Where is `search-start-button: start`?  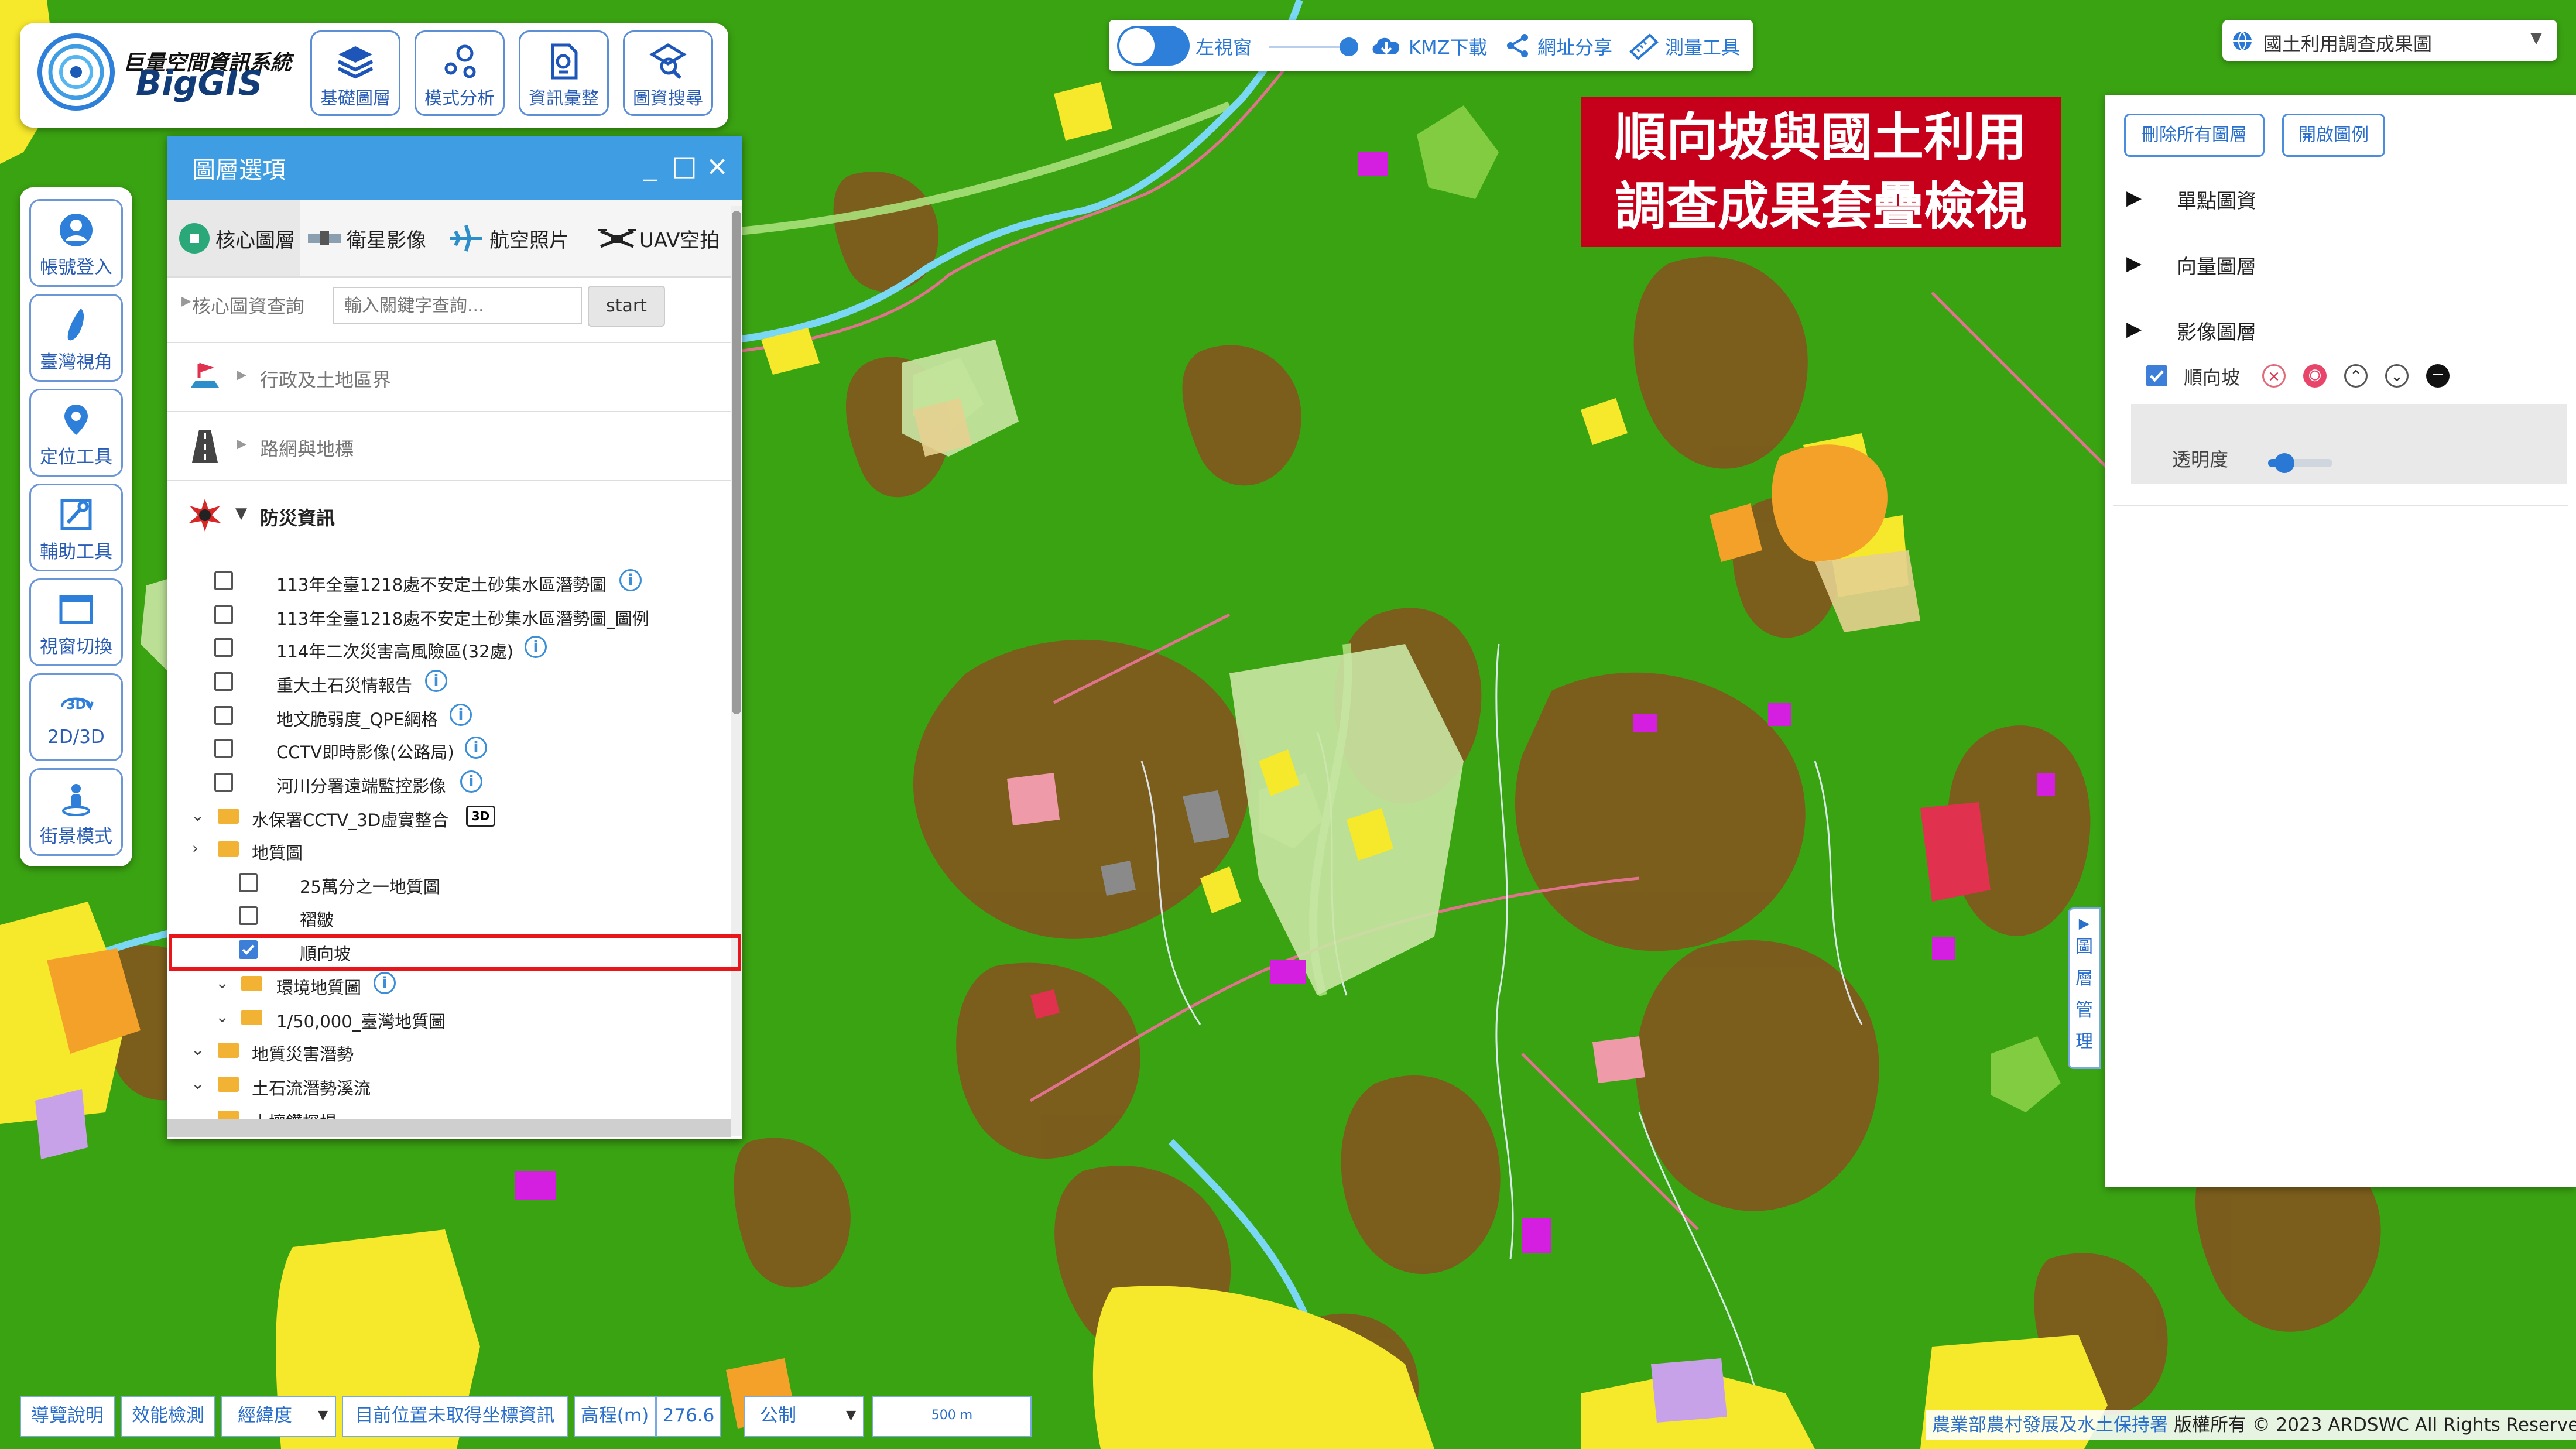 search-start-button: start is located at coordinates (626, 306).